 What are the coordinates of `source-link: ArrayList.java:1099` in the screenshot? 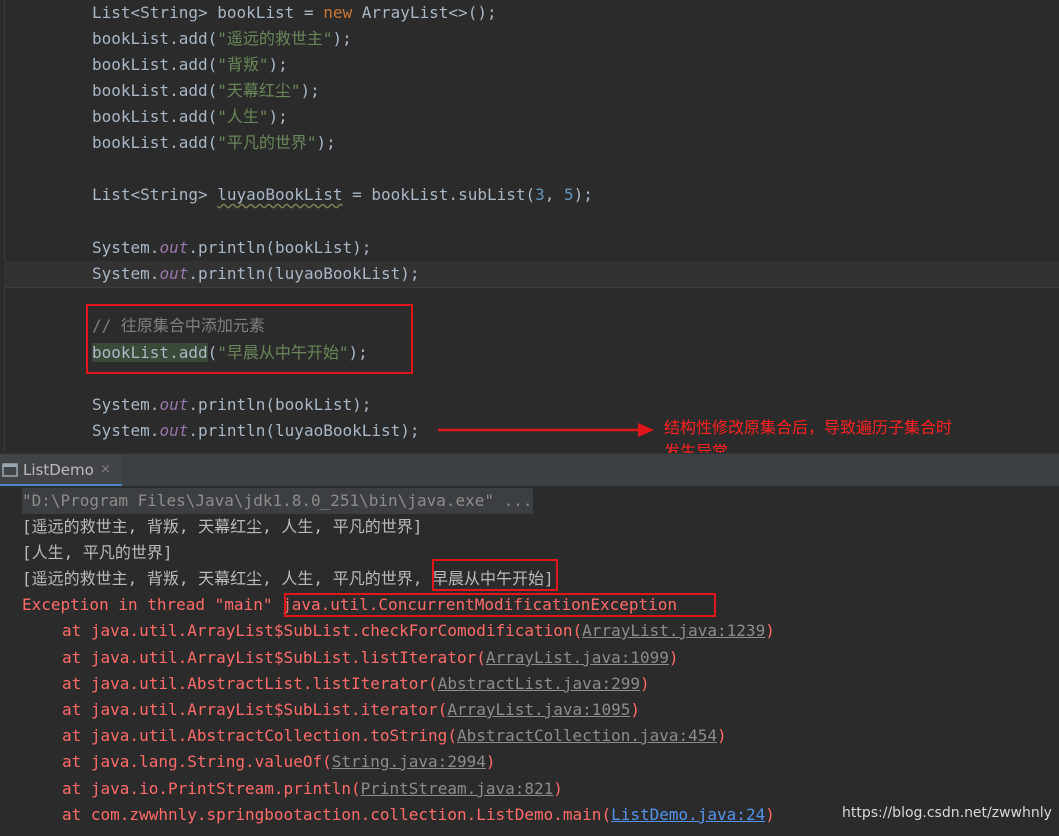 It's located at (577, 657).